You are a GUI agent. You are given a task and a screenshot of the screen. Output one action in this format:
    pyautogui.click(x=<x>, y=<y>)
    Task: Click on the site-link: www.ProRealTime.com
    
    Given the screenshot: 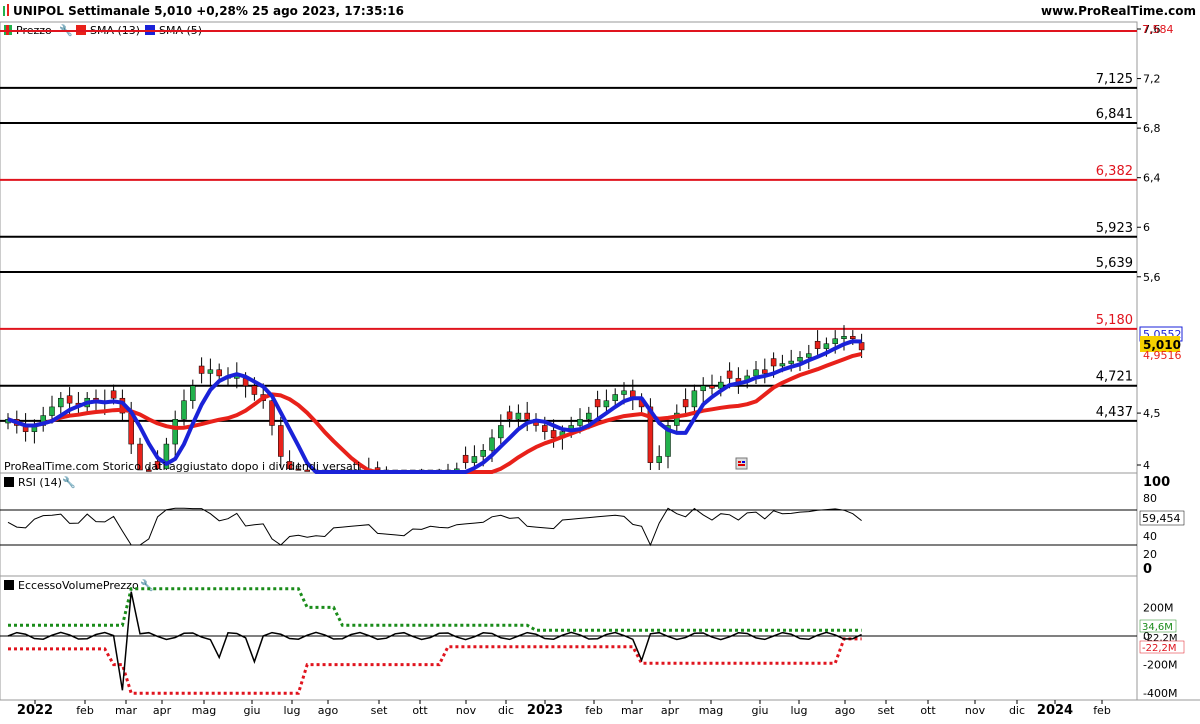 What is the action you would take?
    pyautogui.click(x=1118, y=11)
    